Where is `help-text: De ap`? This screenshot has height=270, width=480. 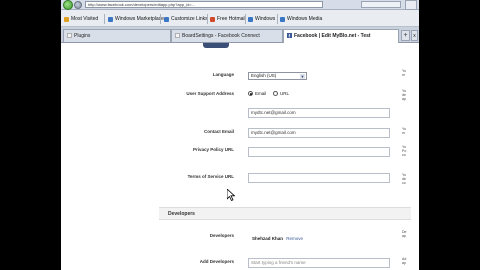 help-text: De ap is located at coordinates (404, 234).